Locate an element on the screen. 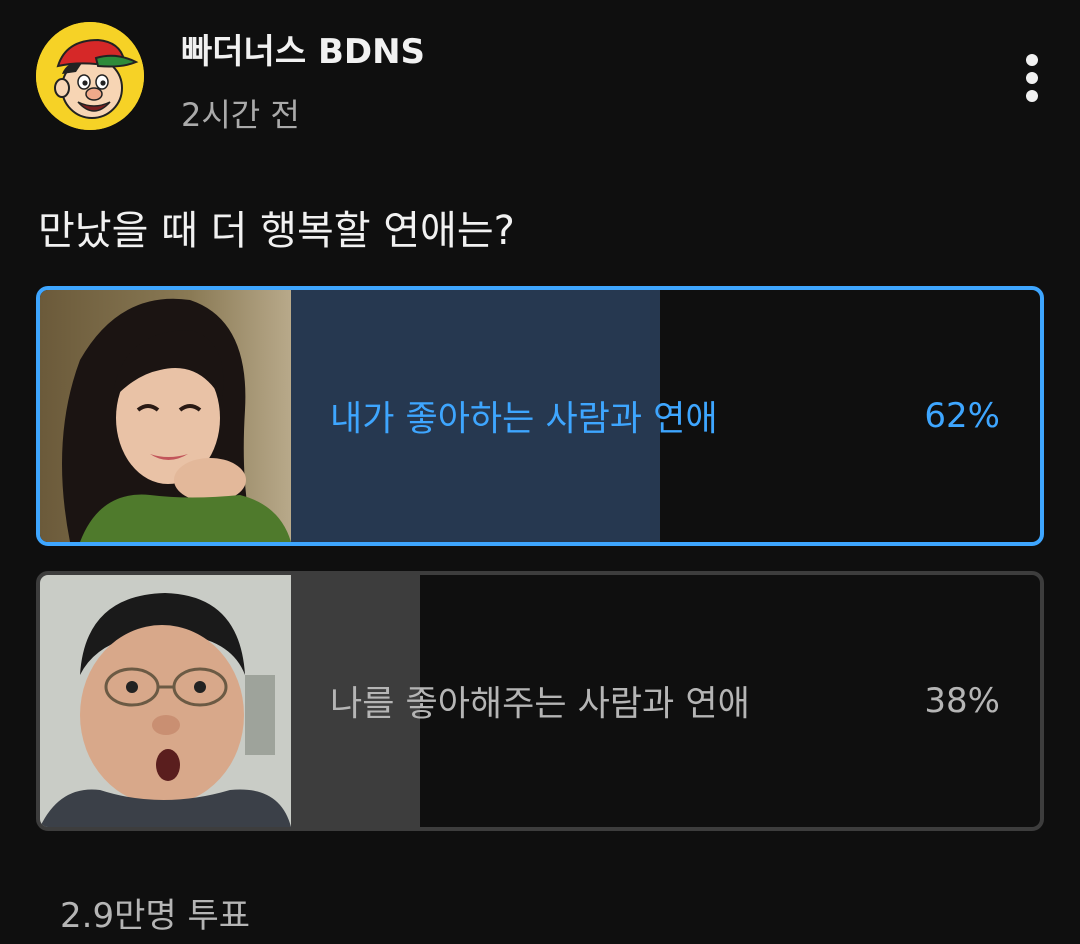 The width and height of the screenshot is (1080, 944). smiling-woman-photo-image is located at coordinates (165, 416).